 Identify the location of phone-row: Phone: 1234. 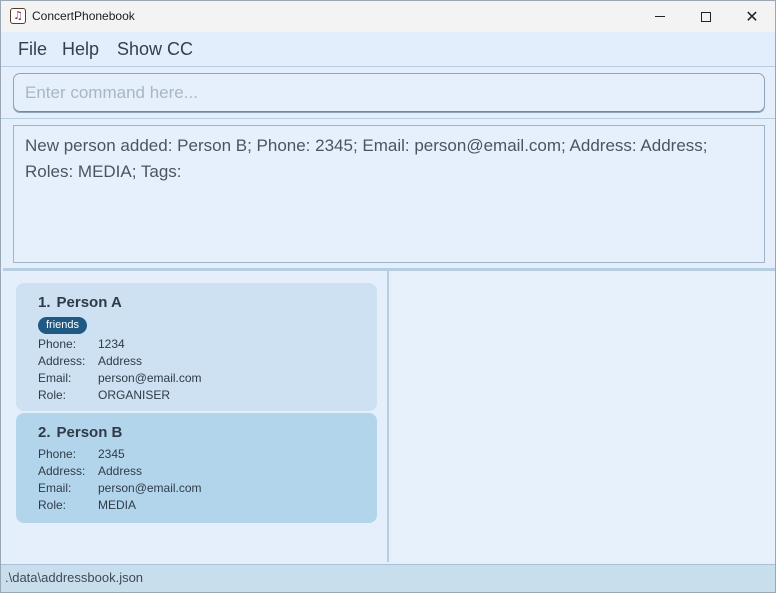
(81, 344).